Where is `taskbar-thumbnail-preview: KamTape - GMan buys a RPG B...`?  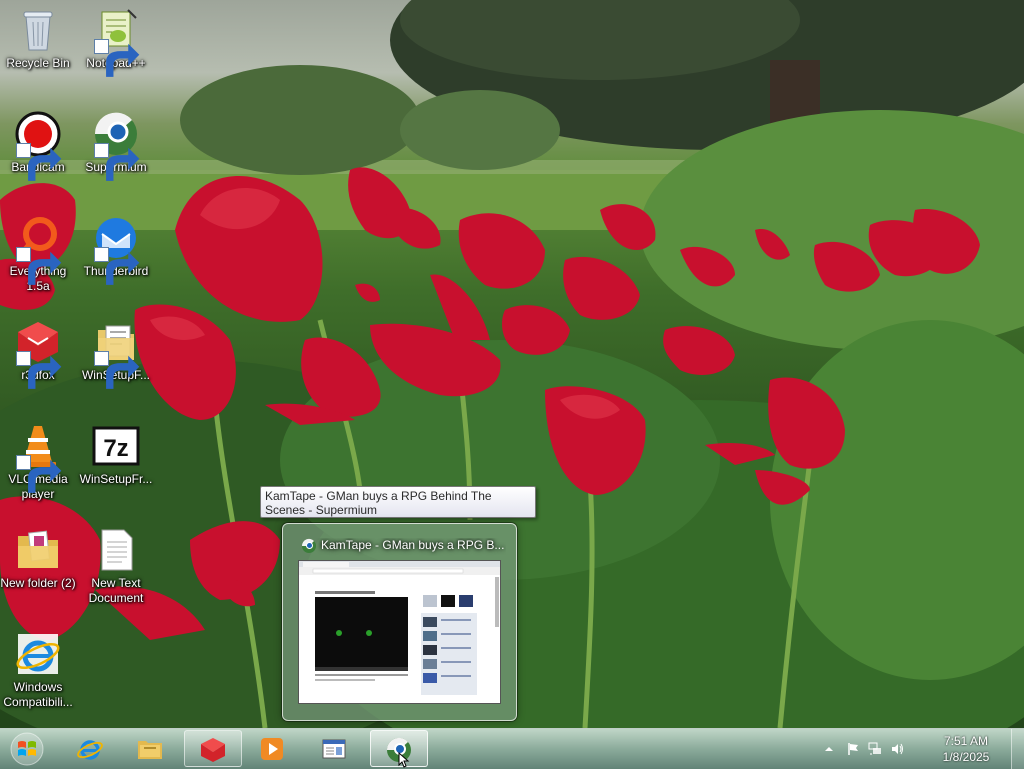 taskbar-thumbnail-preview: KamTape - GMan buys a RPG B... is located at coordinates (399, 622).